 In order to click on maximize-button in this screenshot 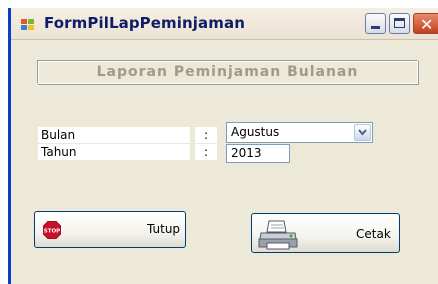, I will do `click(399, 23)`.